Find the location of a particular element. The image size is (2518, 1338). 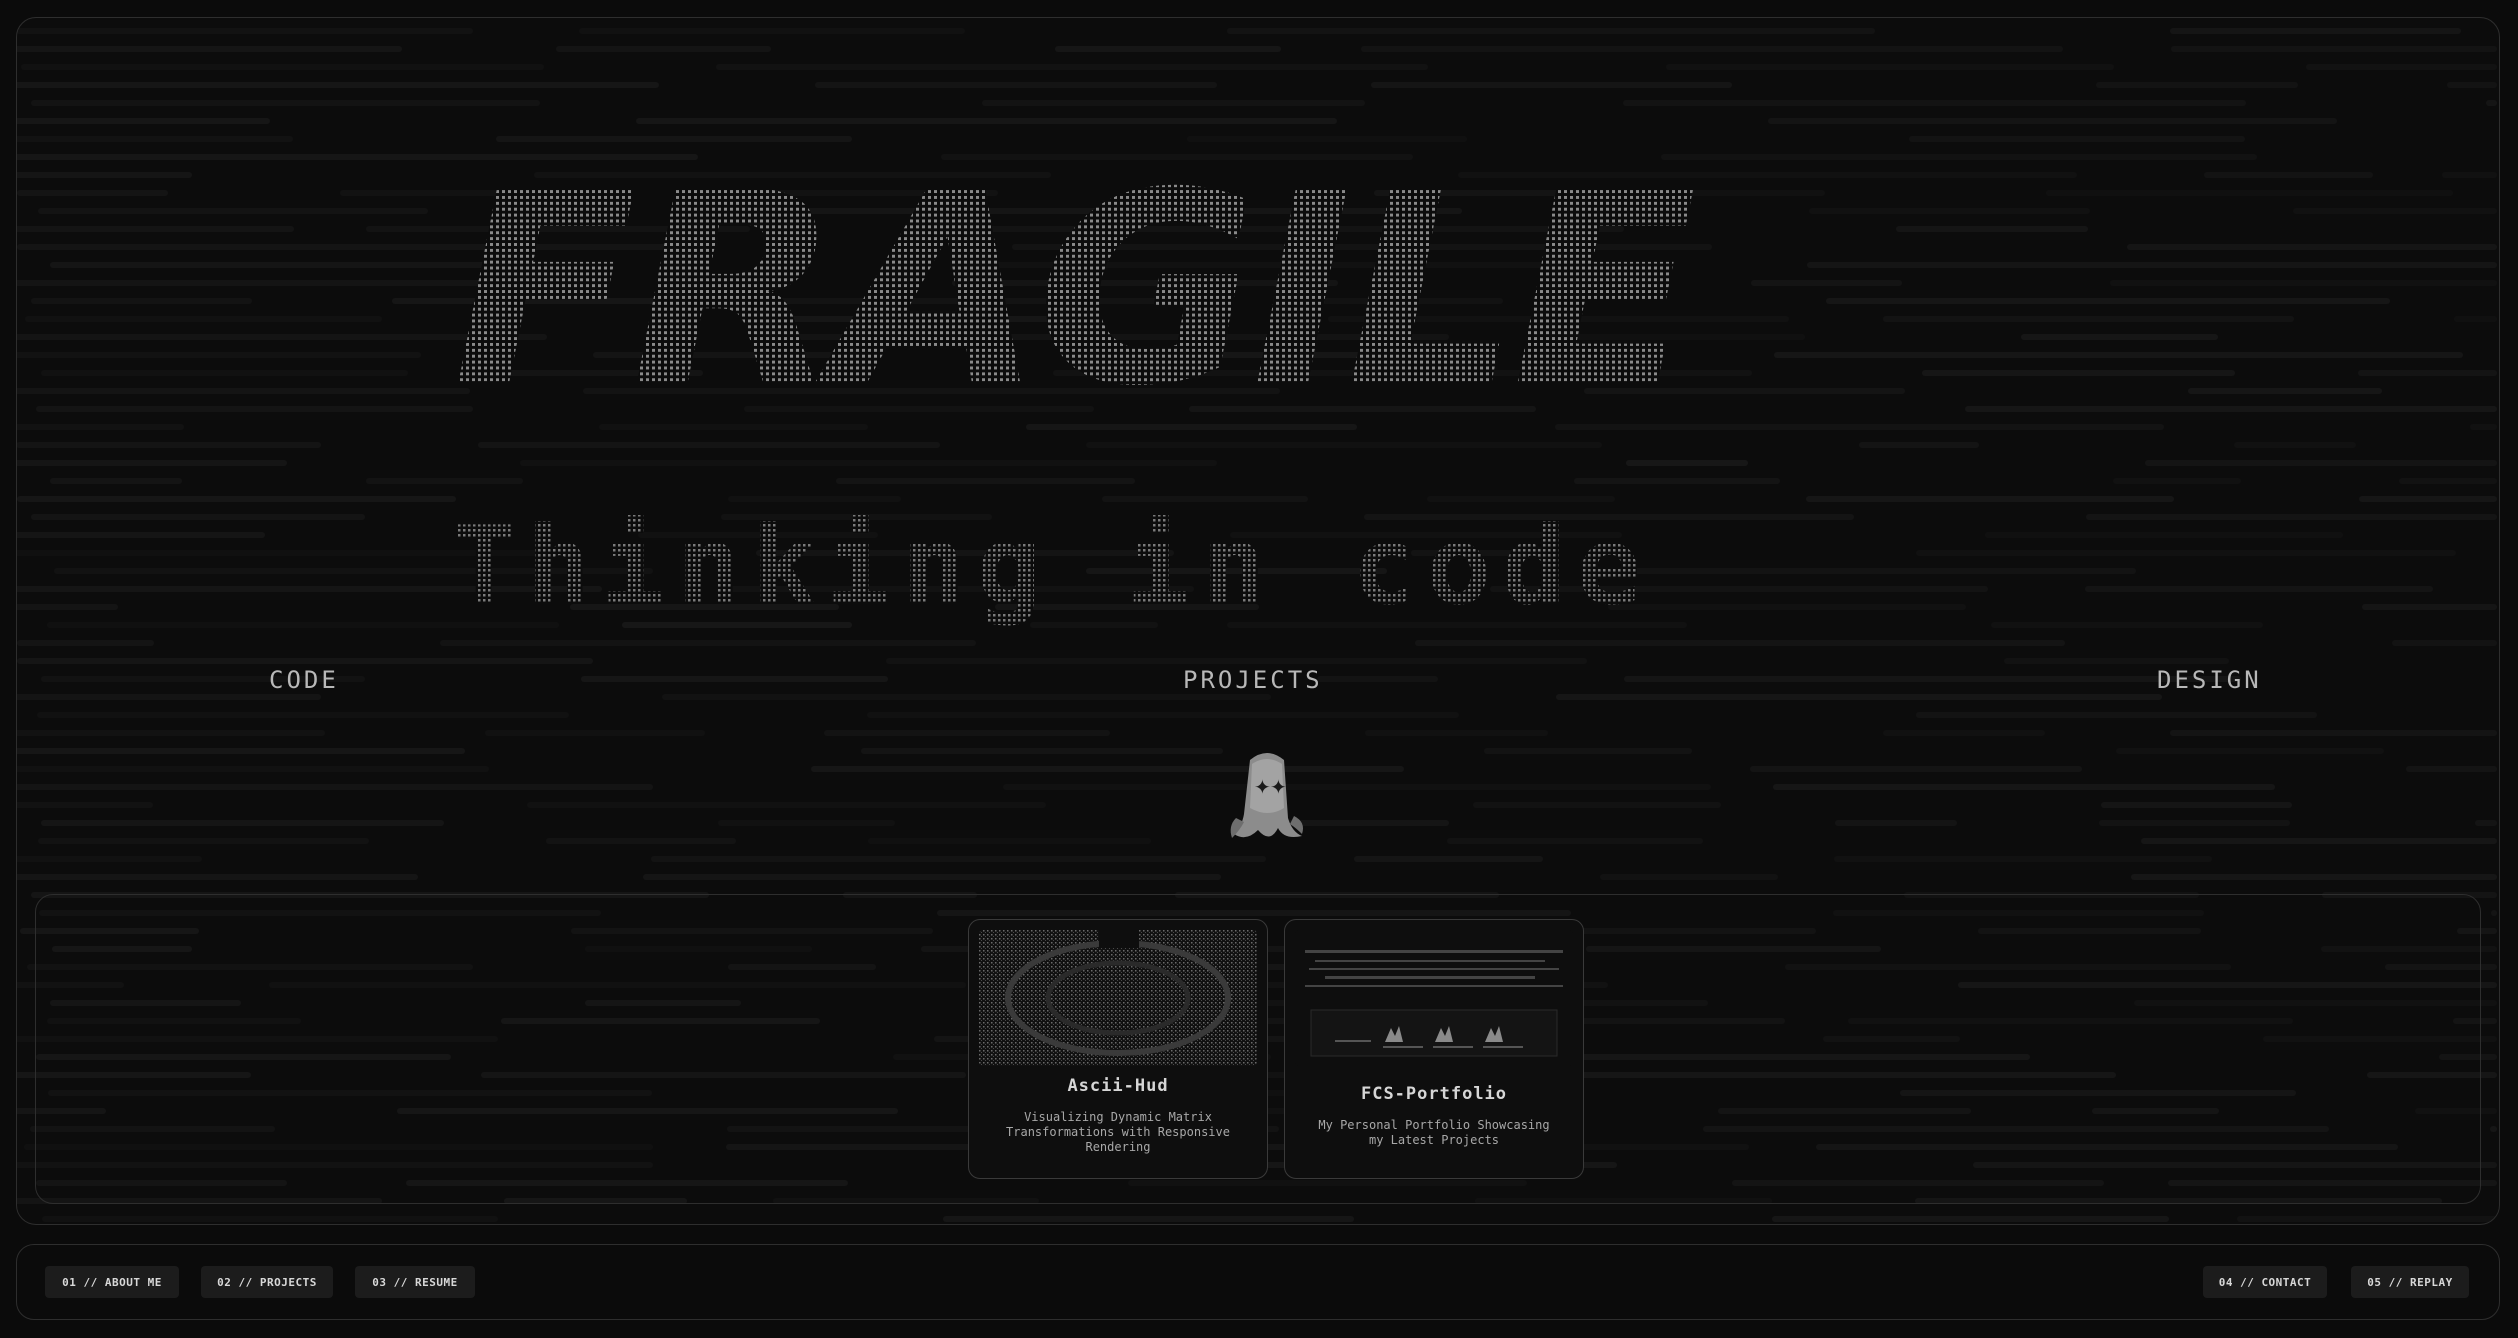

hero-title-art: FRAGILE is located at coordinates (1073, 282).